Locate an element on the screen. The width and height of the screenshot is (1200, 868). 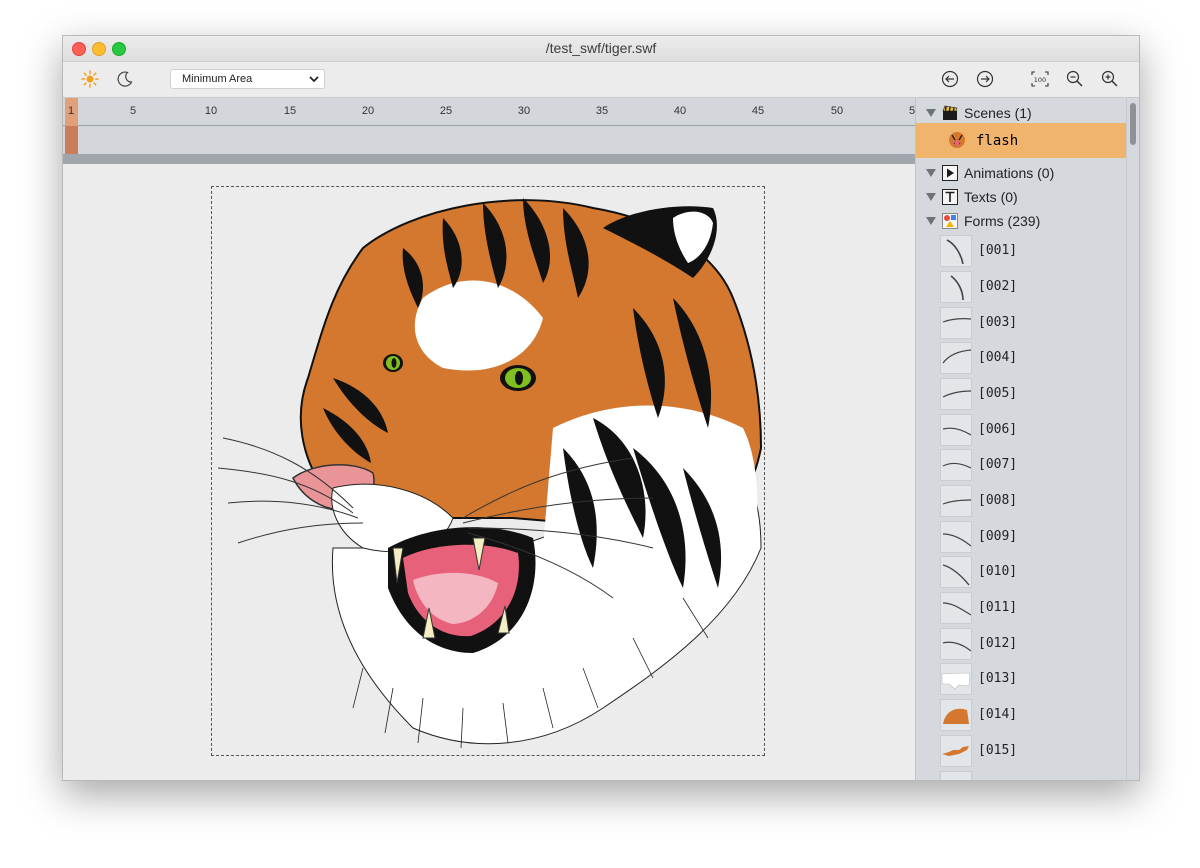
tiger-scene-thumbnail-icon is located at coordinates (957, 140).